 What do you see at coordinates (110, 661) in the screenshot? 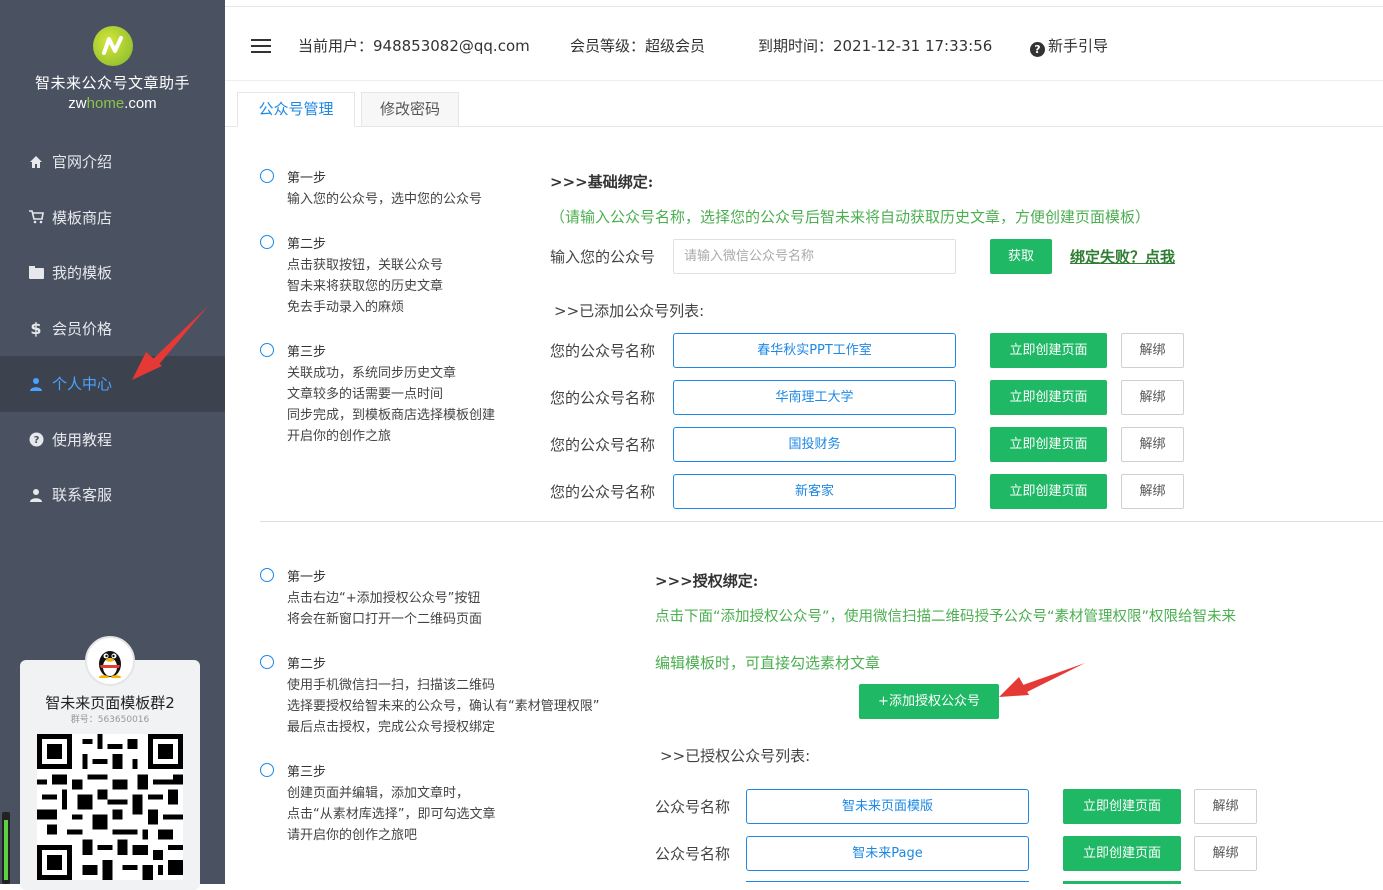
I see `qq-penguin-icon` at bounding box center [110, 661].